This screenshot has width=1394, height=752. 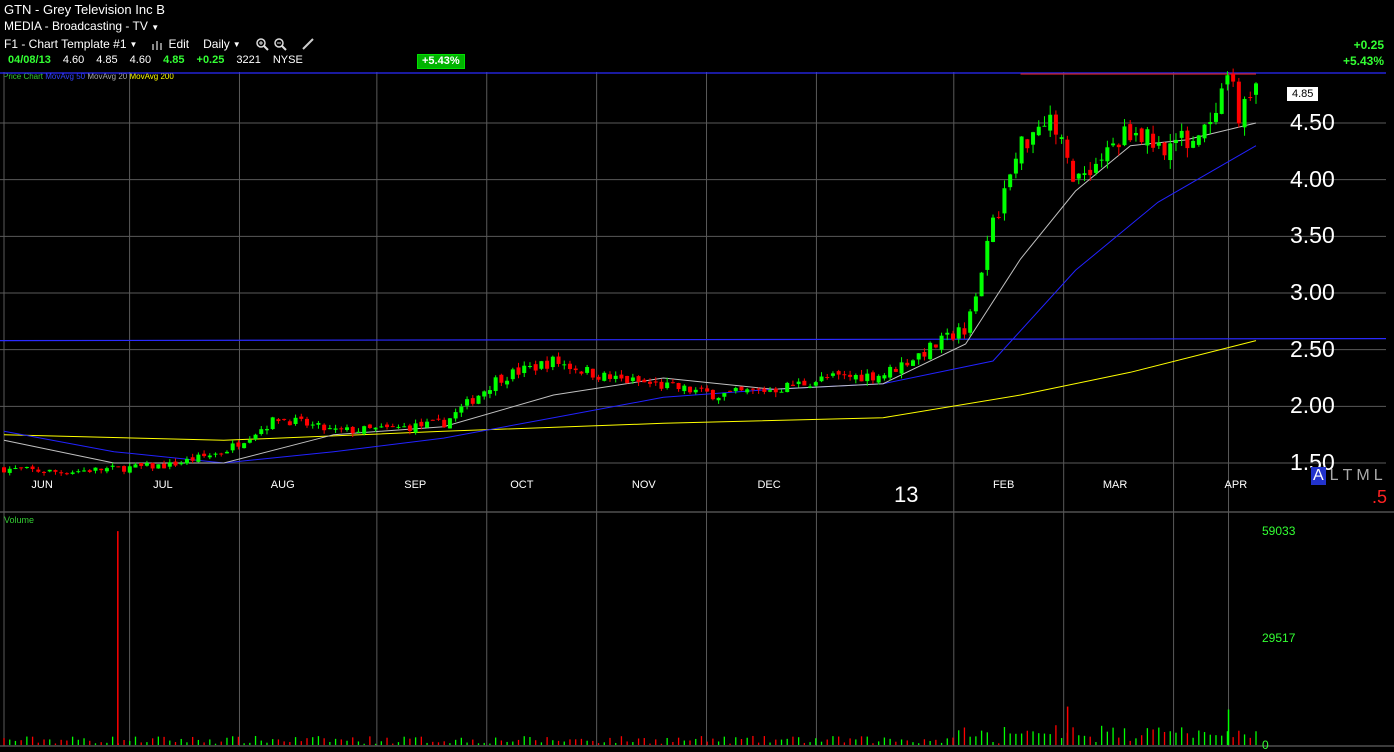 I want to click on timeframe-button-a: A, so click(x=1318, y=476).